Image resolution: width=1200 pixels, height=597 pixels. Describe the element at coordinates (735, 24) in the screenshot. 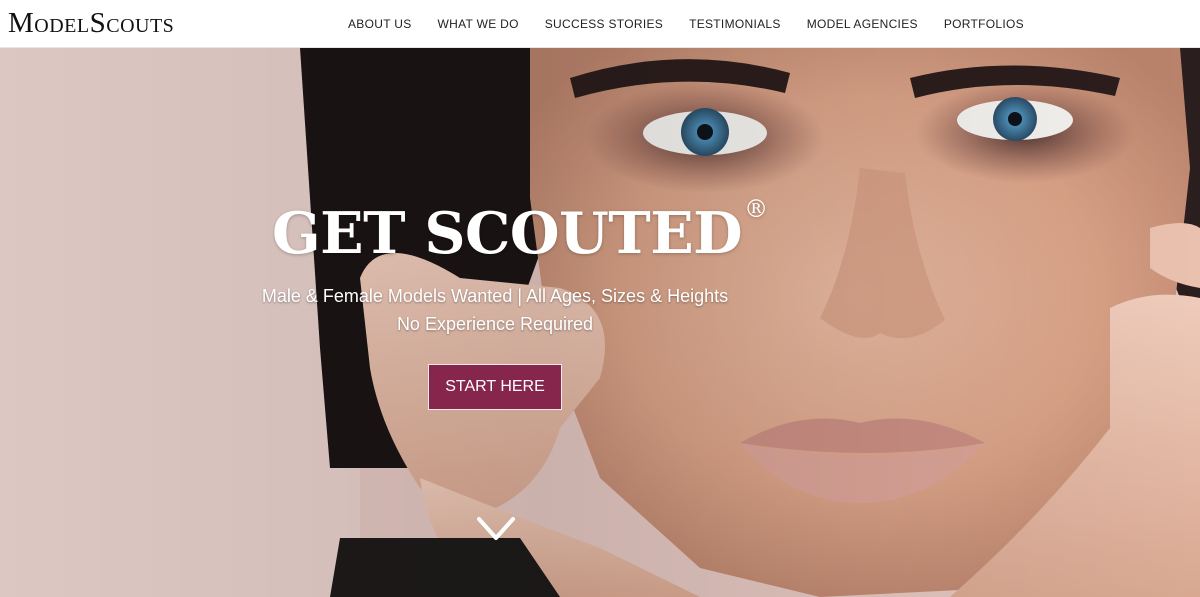

I see `nav-testimonials: TESTIMONIALS` at that location.